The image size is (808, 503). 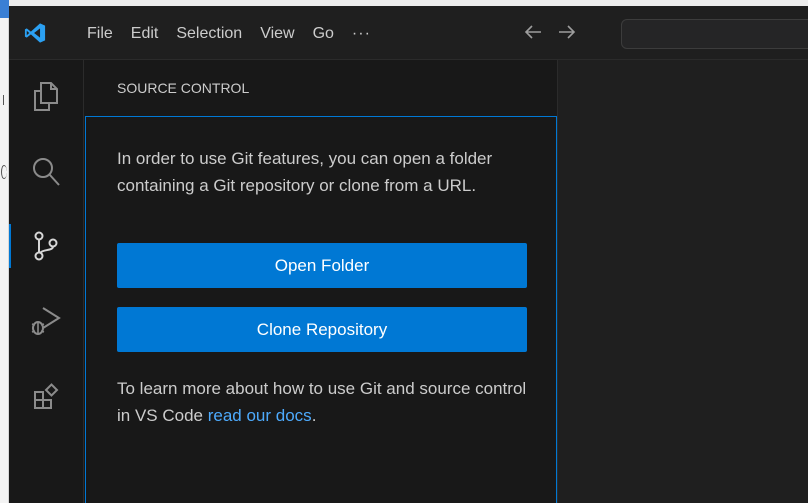 What do you see at coordinates (100, 34) in the screenshot?
I see `menu-file: File` at bounding box center [100, 34].